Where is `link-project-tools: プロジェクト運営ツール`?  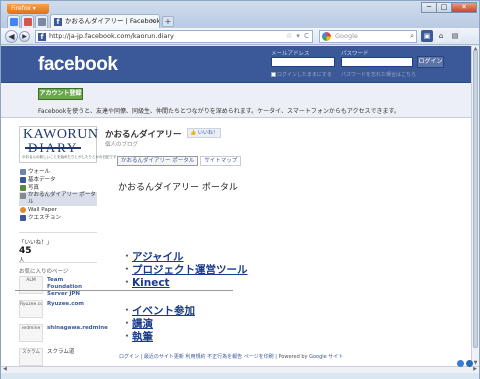
link-project-tools: プロジェクト運営ツール is located at coordinates (186, 269).